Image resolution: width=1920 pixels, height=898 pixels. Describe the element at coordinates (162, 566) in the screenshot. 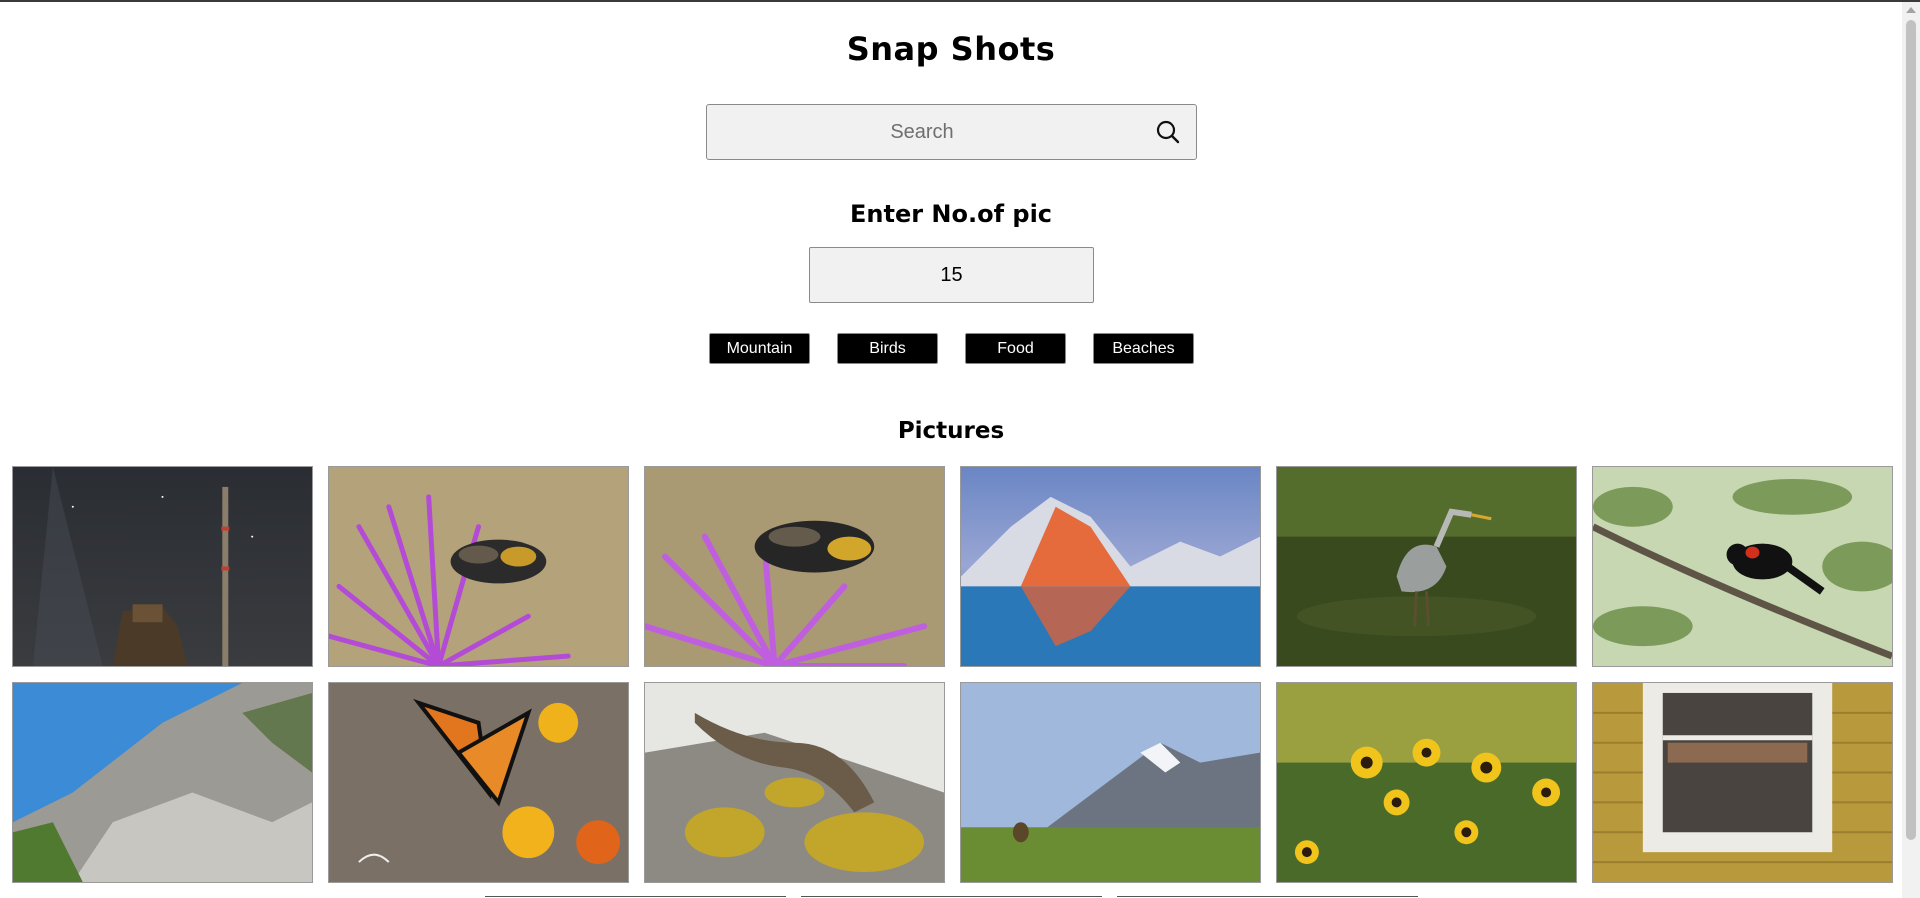

I see `photo-night-sky-tower` at that location.